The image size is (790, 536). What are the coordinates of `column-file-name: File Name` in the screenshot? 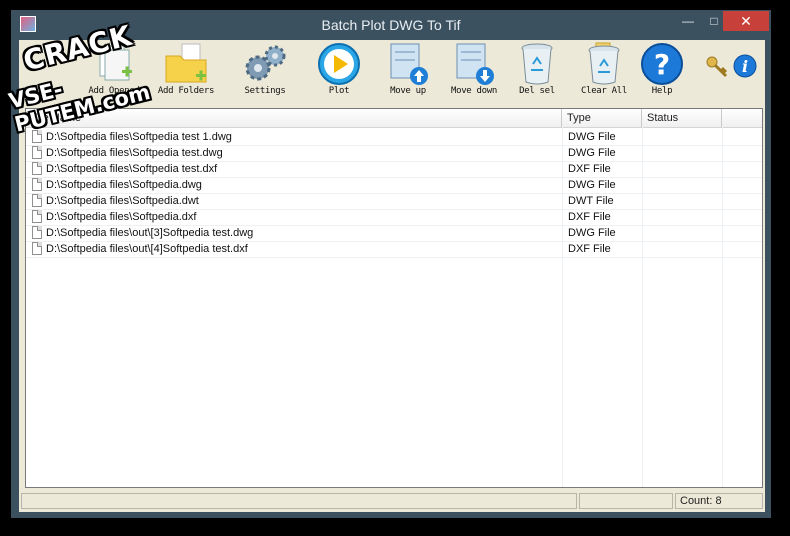 It's located at (294, 118).